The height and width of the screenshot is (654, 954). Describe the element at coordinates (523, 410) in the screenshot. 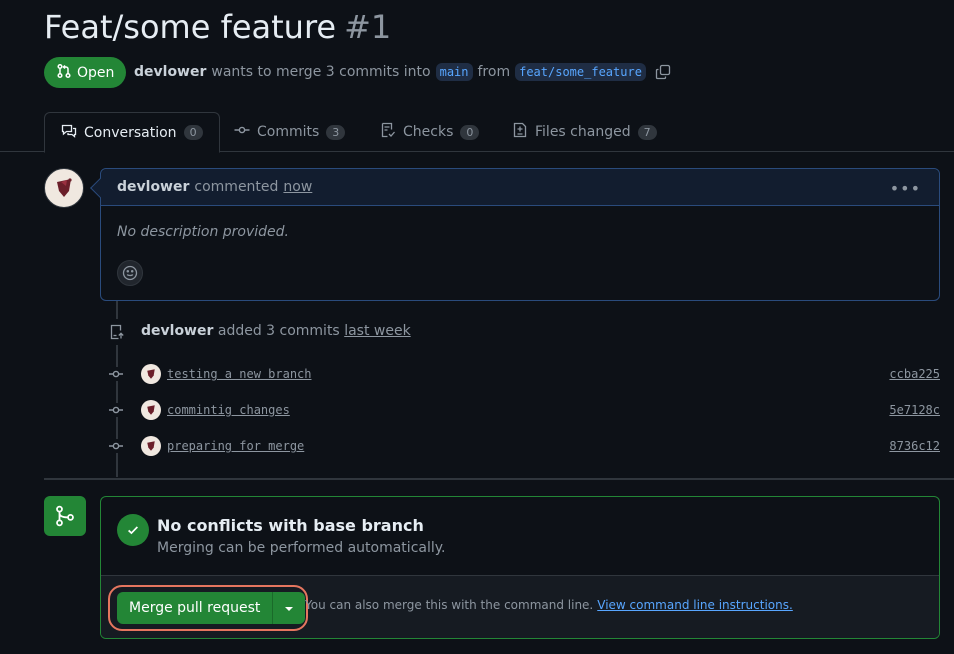

I see `list-item: commintig changes 5e7128c` at that location.